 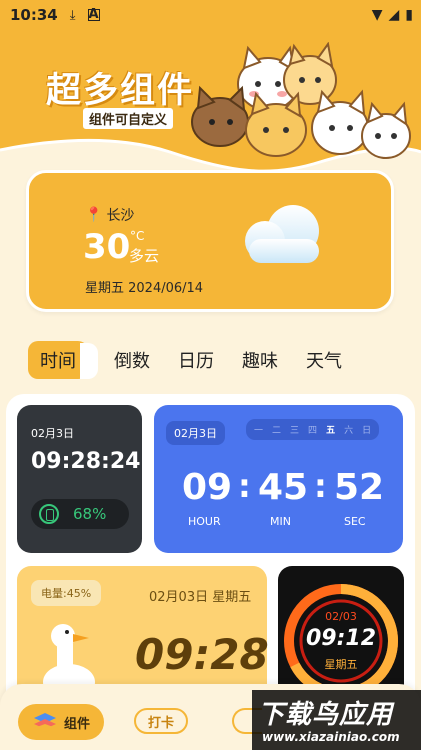 I want to click on widget-date: 02/03, so click(x=341, y=616).